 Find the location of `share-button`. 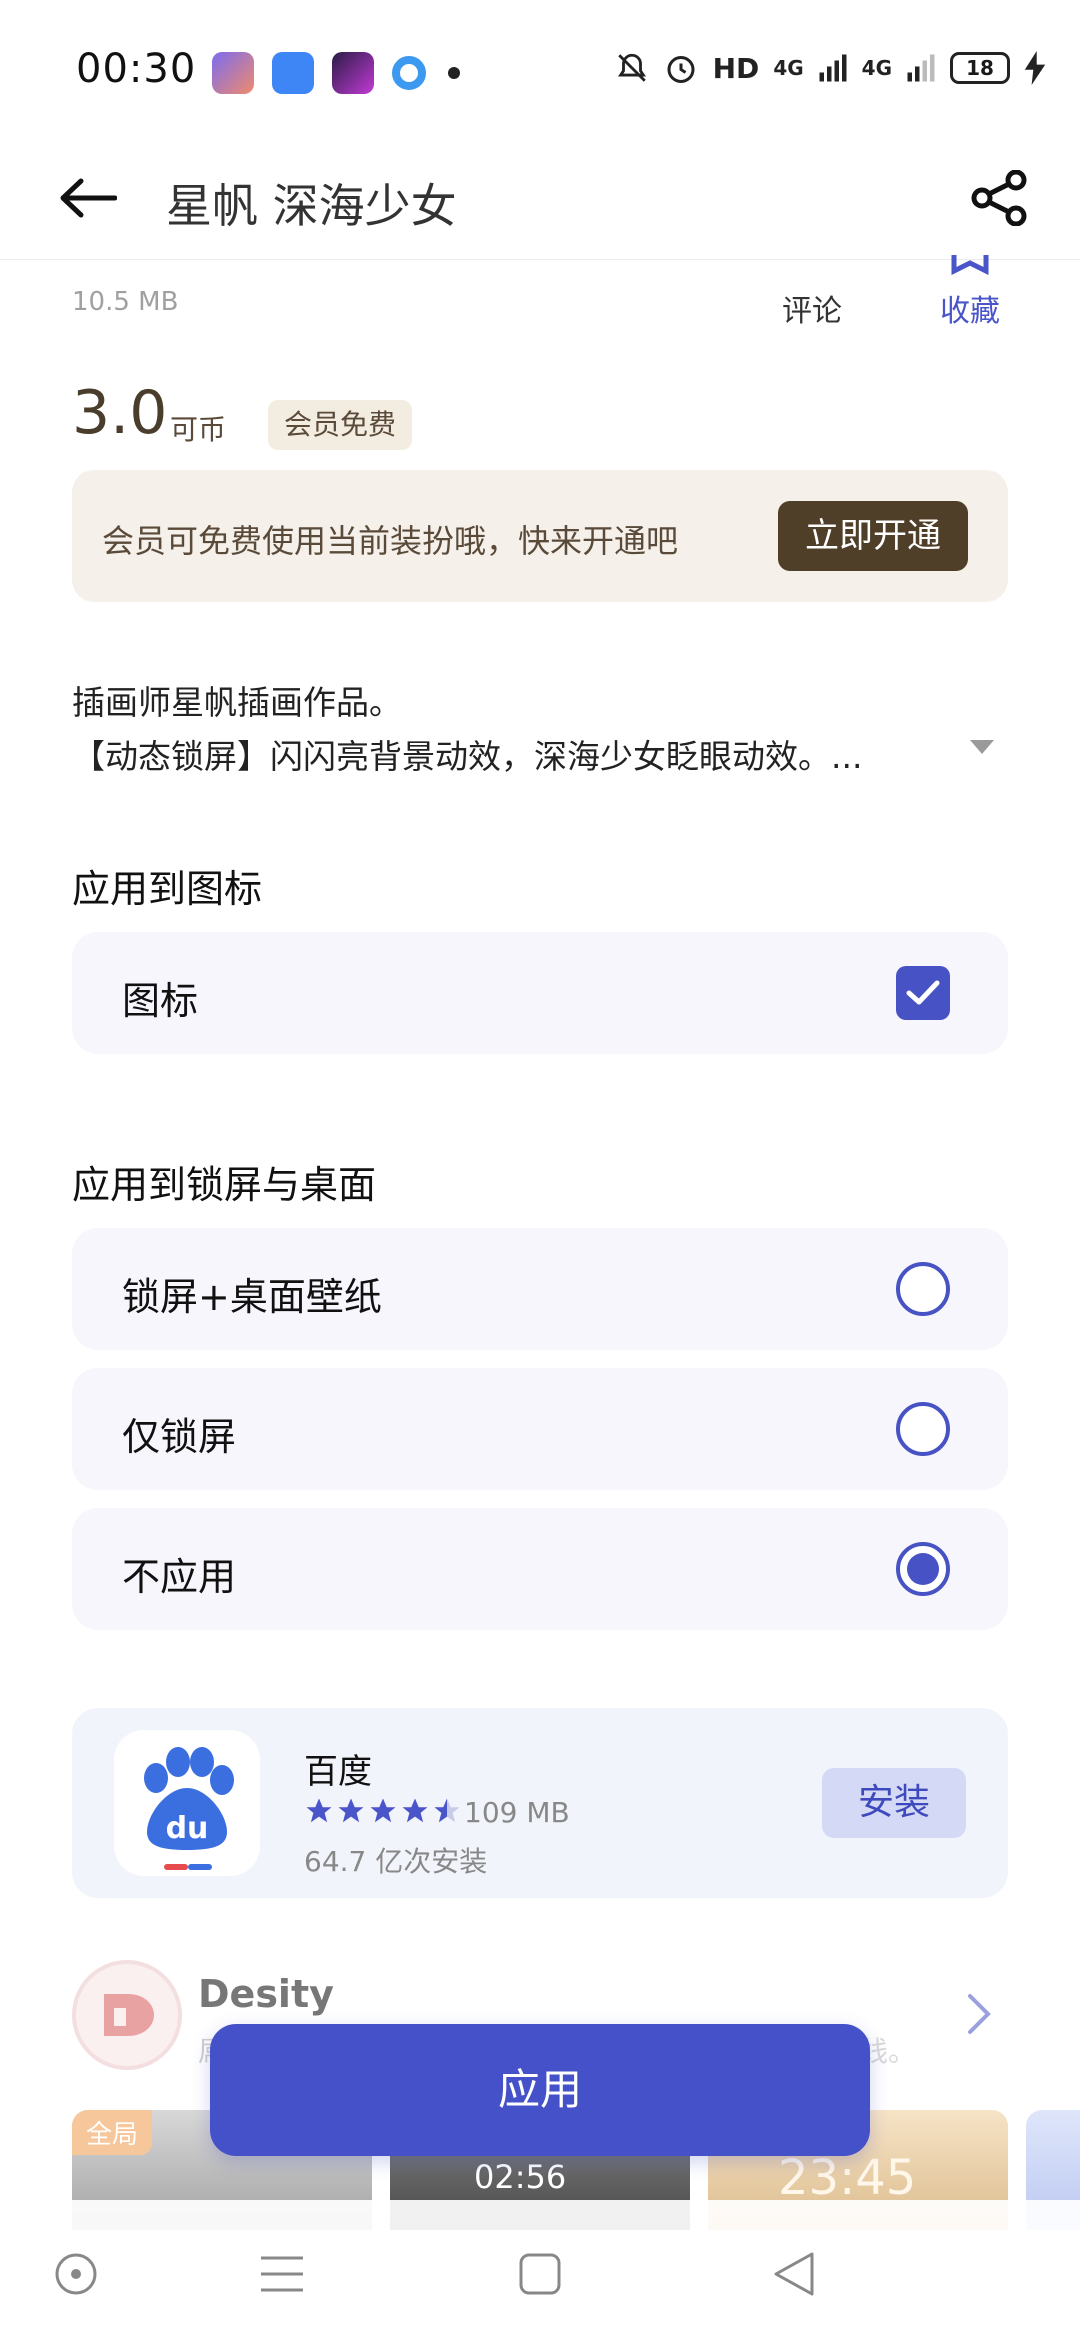

share-button is located at coordinates (1000, 198).